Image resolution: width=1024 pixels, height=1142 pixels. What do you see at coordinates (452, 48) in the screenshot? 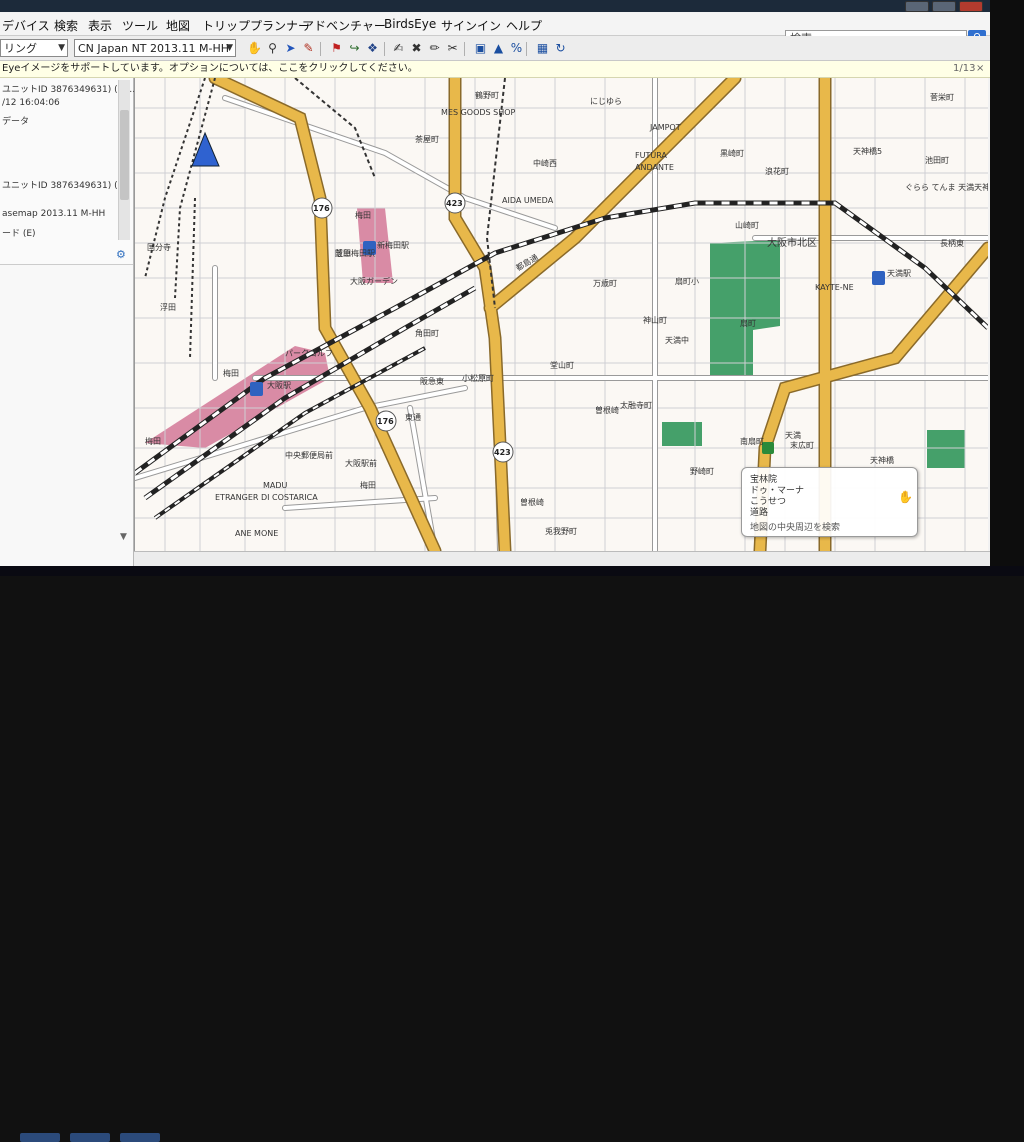
I see `scissors-icon: ✂` at bounding box center [452, 48].